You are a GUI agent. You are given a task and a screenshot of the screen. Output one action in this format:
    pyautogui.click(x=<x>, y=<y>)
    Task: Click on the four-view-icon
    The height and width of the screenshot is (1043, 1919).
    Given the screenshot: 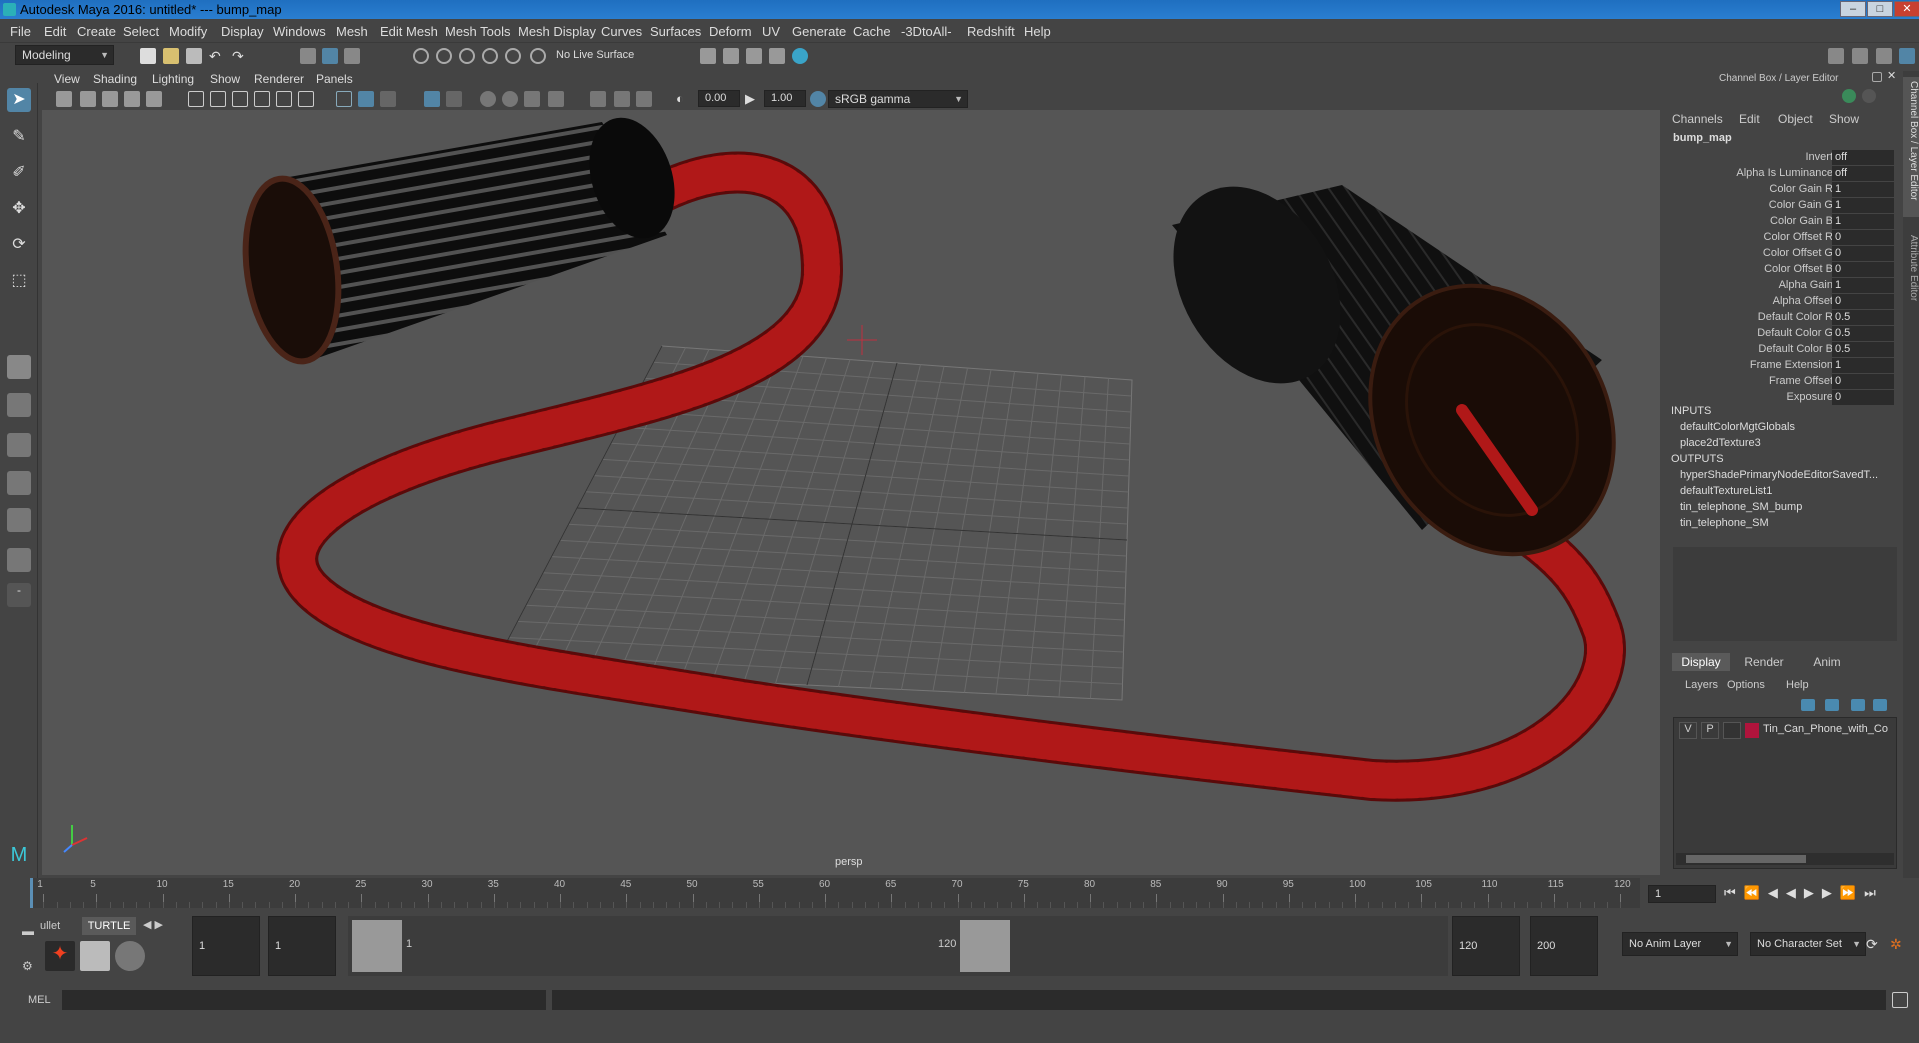 What is the action you would take?
    pyautogui.click(x=19, y=405)
    